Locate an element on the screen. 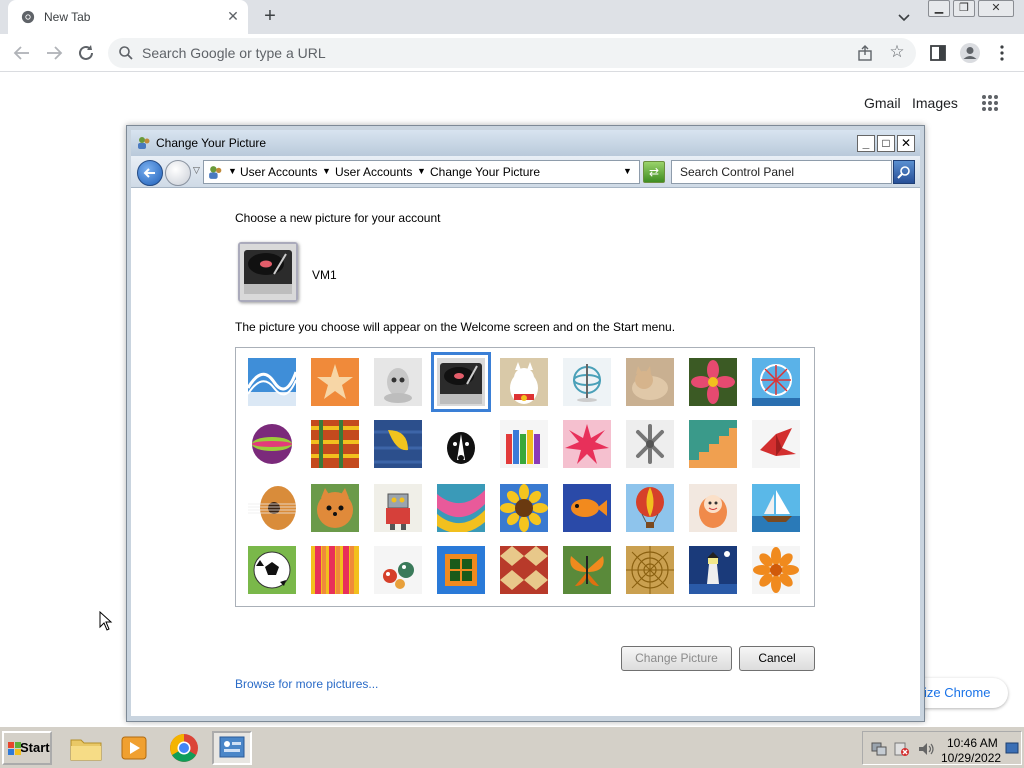  dialog-titlebar: Change Your Picture _ □ ✕ is located at coordinates (525, 143).